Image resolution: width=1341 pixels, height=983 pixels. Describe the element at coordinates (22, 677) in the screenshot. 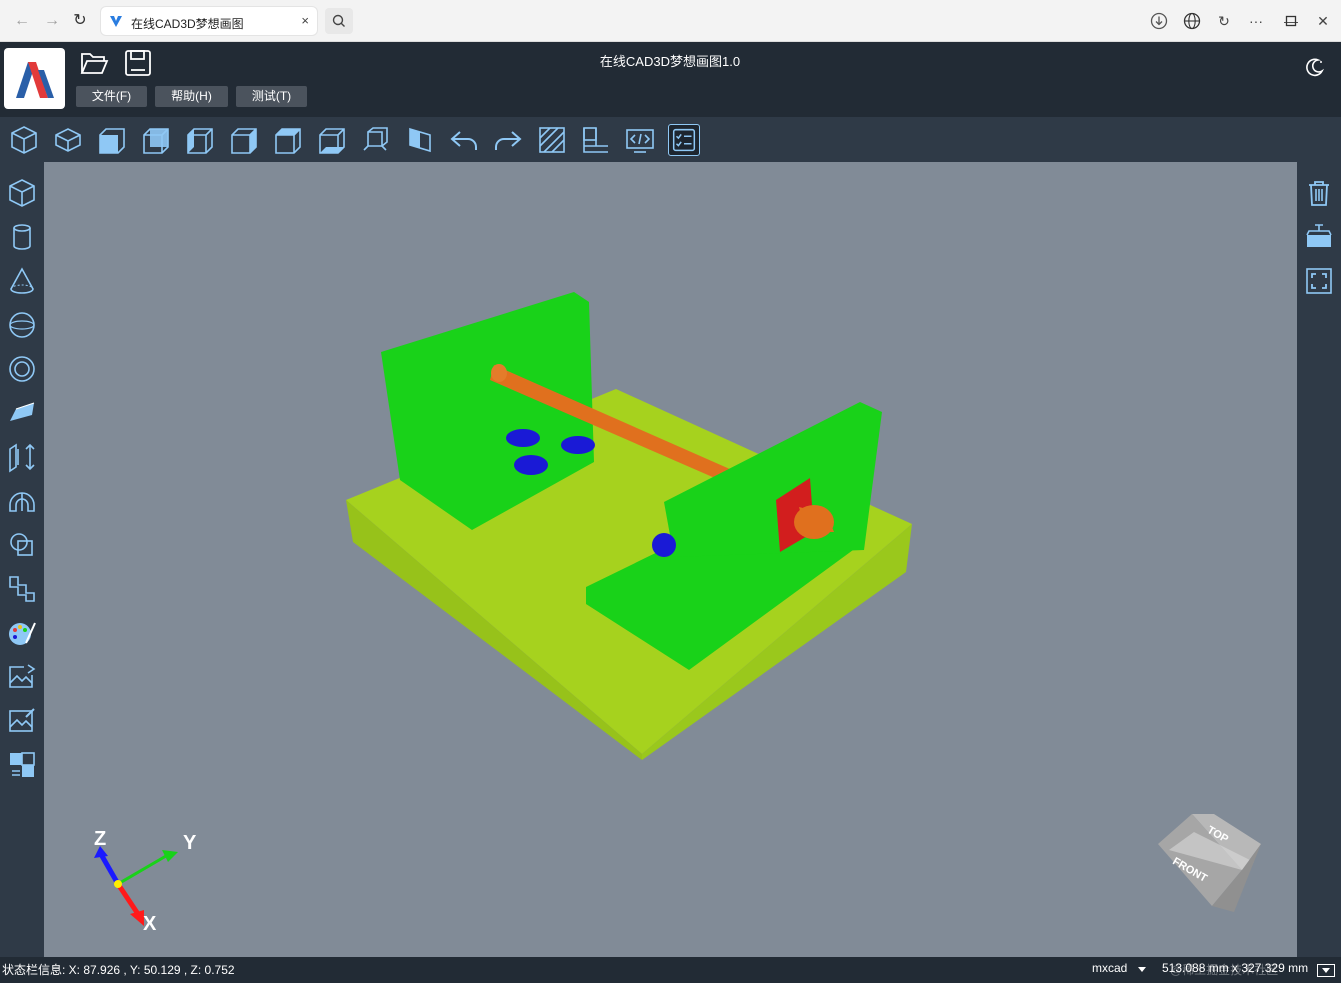

I see `image-icon` at that location.